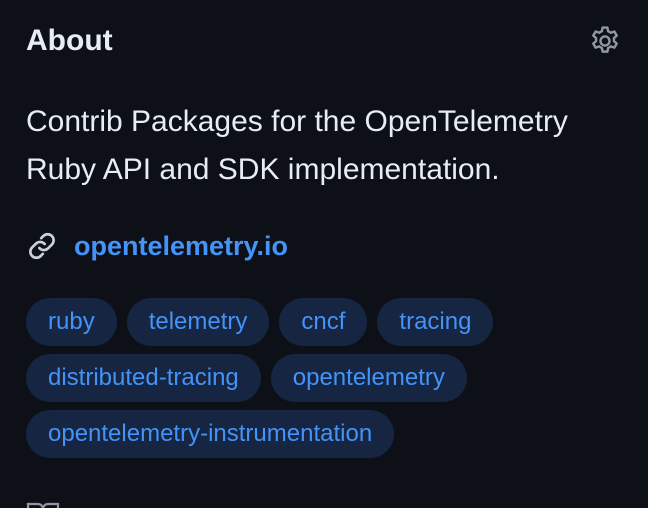 The image size is (648, 508). Describe the element at coordinates (297, 121) in the screenshot. I see `description-line: Contrib Packages for the OpenTelemetry` at that location.